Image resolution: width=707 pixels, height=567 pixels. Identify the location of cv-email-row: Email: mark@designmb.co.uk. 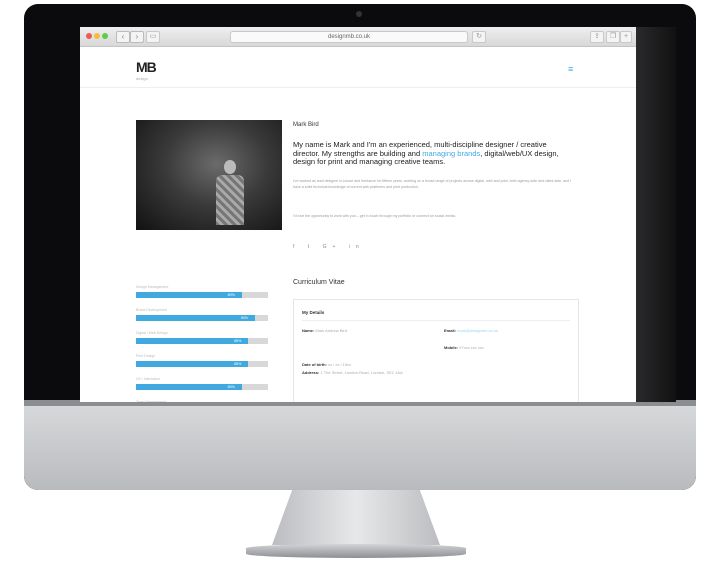
(471, 330).